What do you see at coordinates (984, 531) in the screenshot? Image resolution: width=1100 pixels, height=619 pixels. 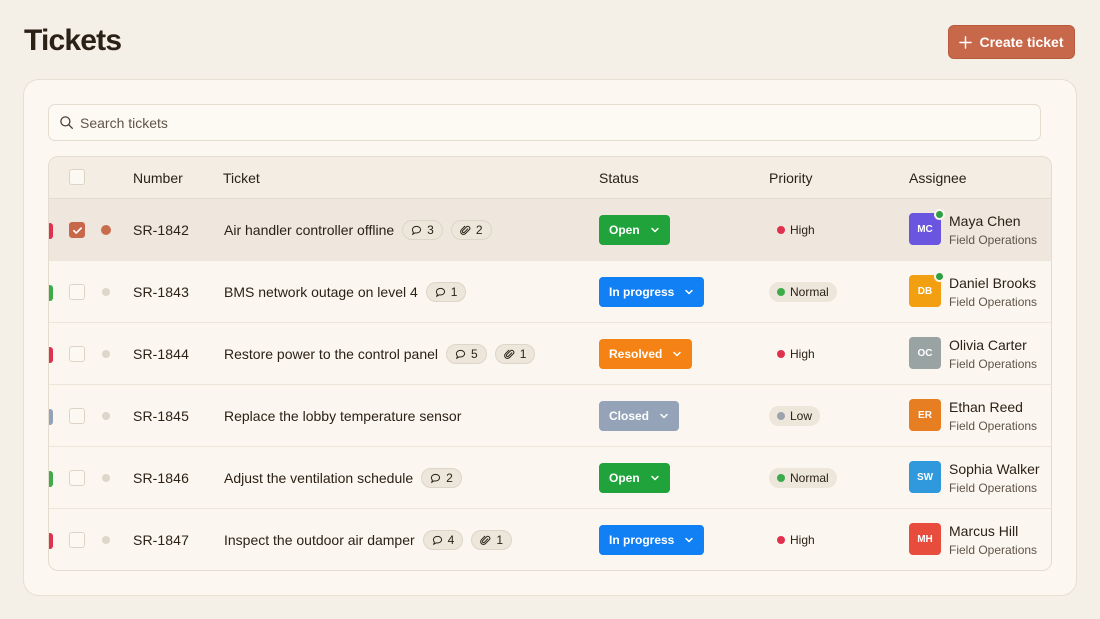 I see `assignee-name: Marcus Hill` at bounding box center [984, 531].